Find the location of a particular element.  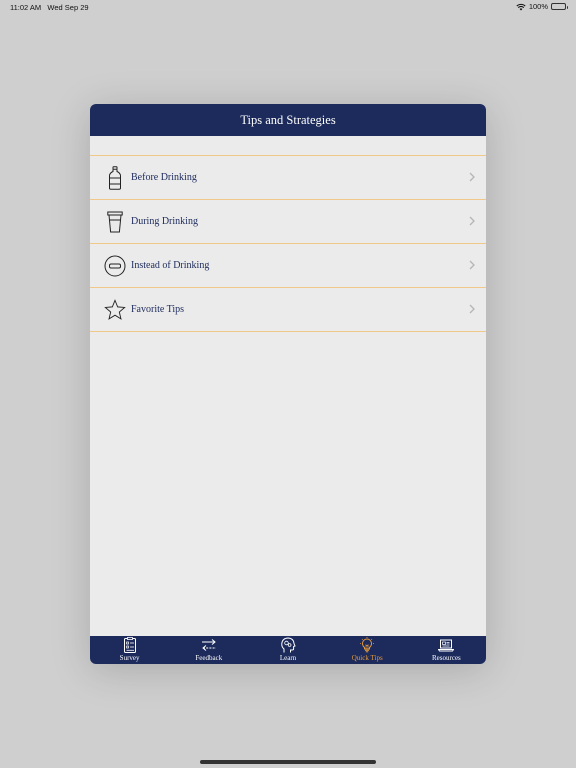

tab-label: Resources is located at coordinates (446, 658).